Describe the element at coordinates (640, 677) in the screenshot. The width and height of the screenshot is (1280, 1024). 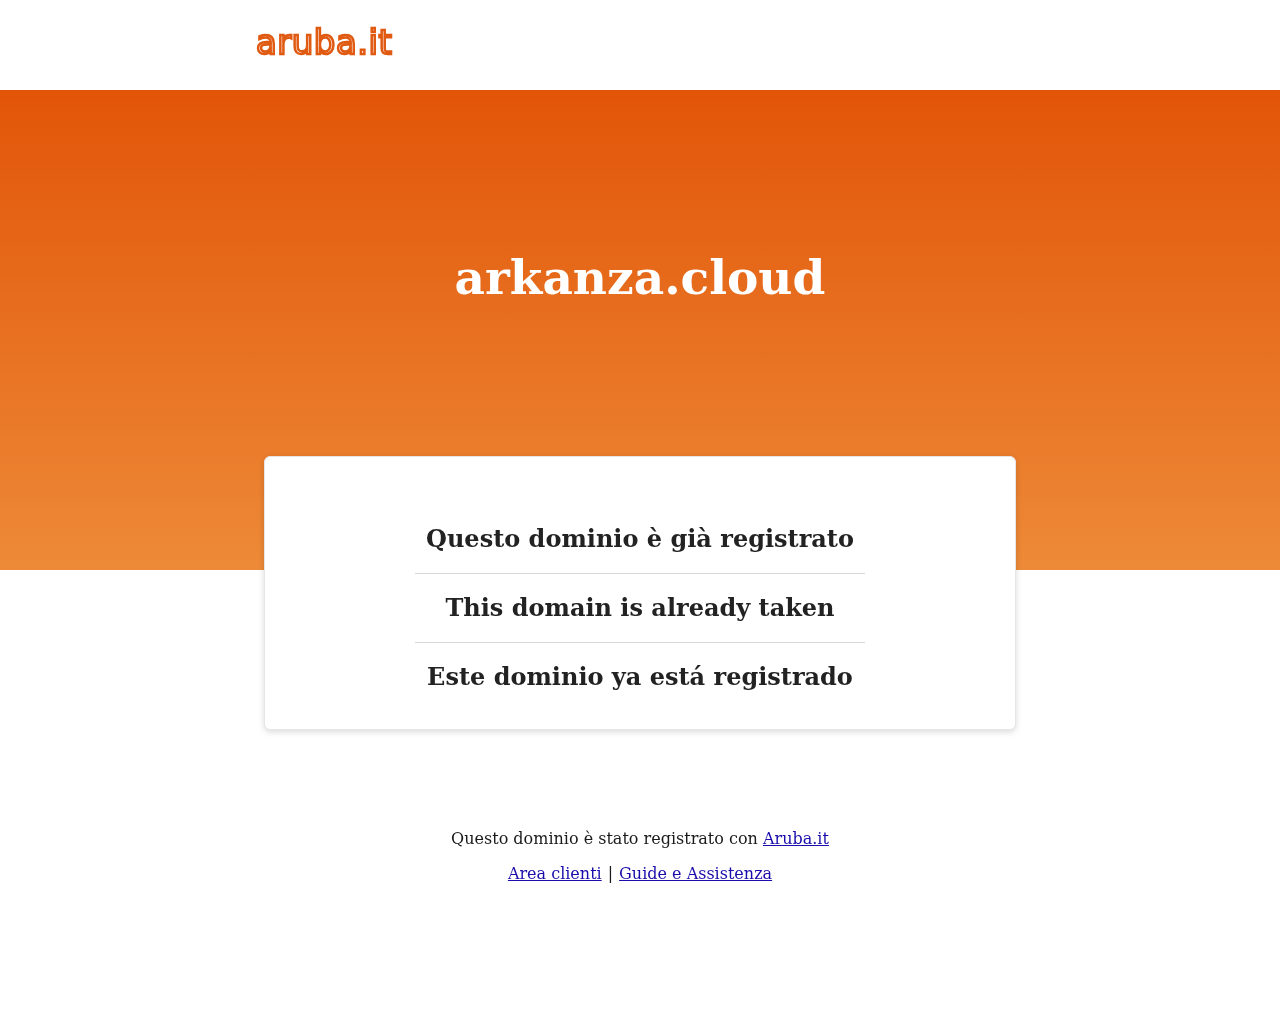
I see `status-message: Este dominio ya está registrado` at that location.